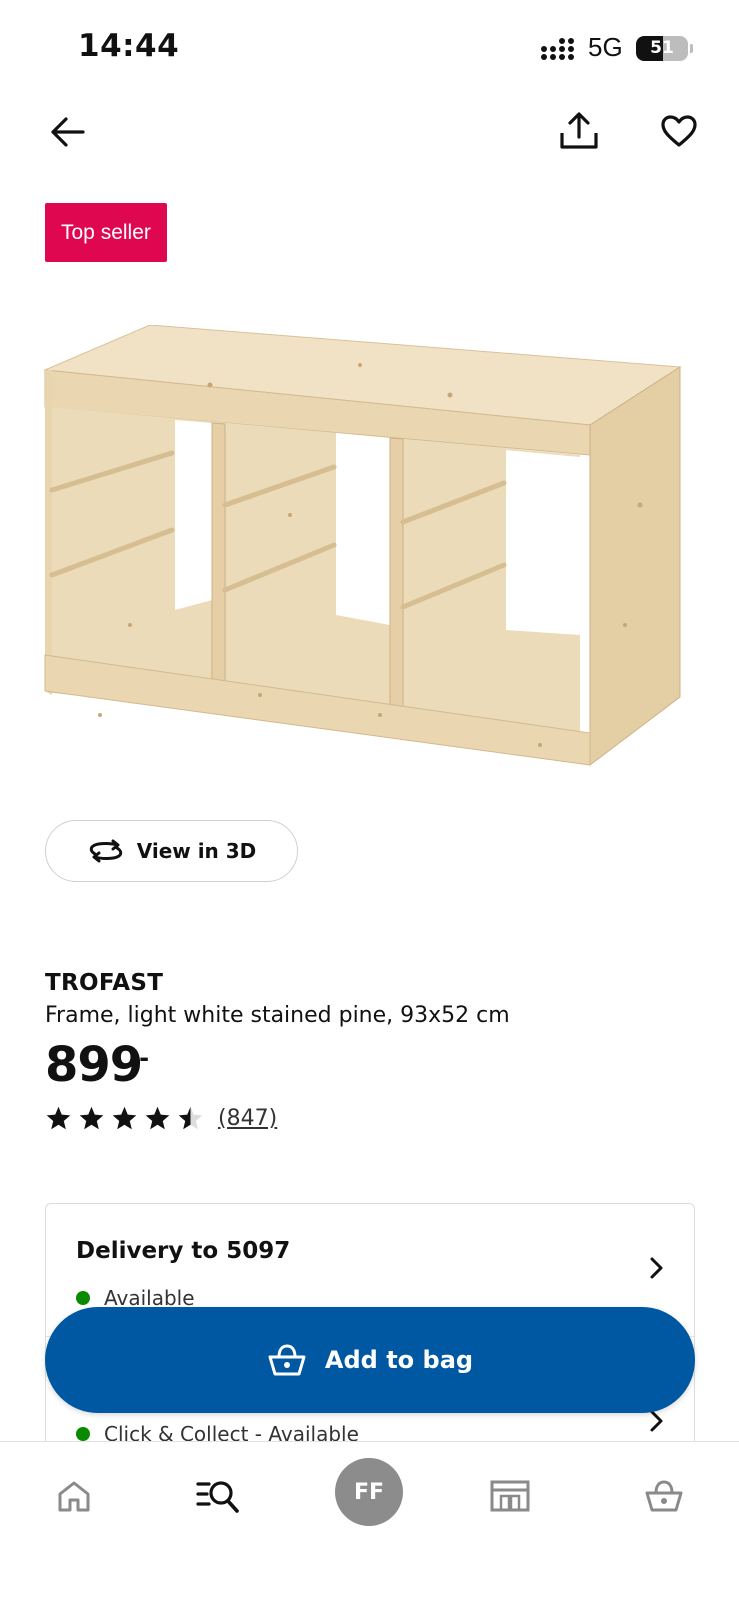  I want to click on nav-store, so click(510, 1496).